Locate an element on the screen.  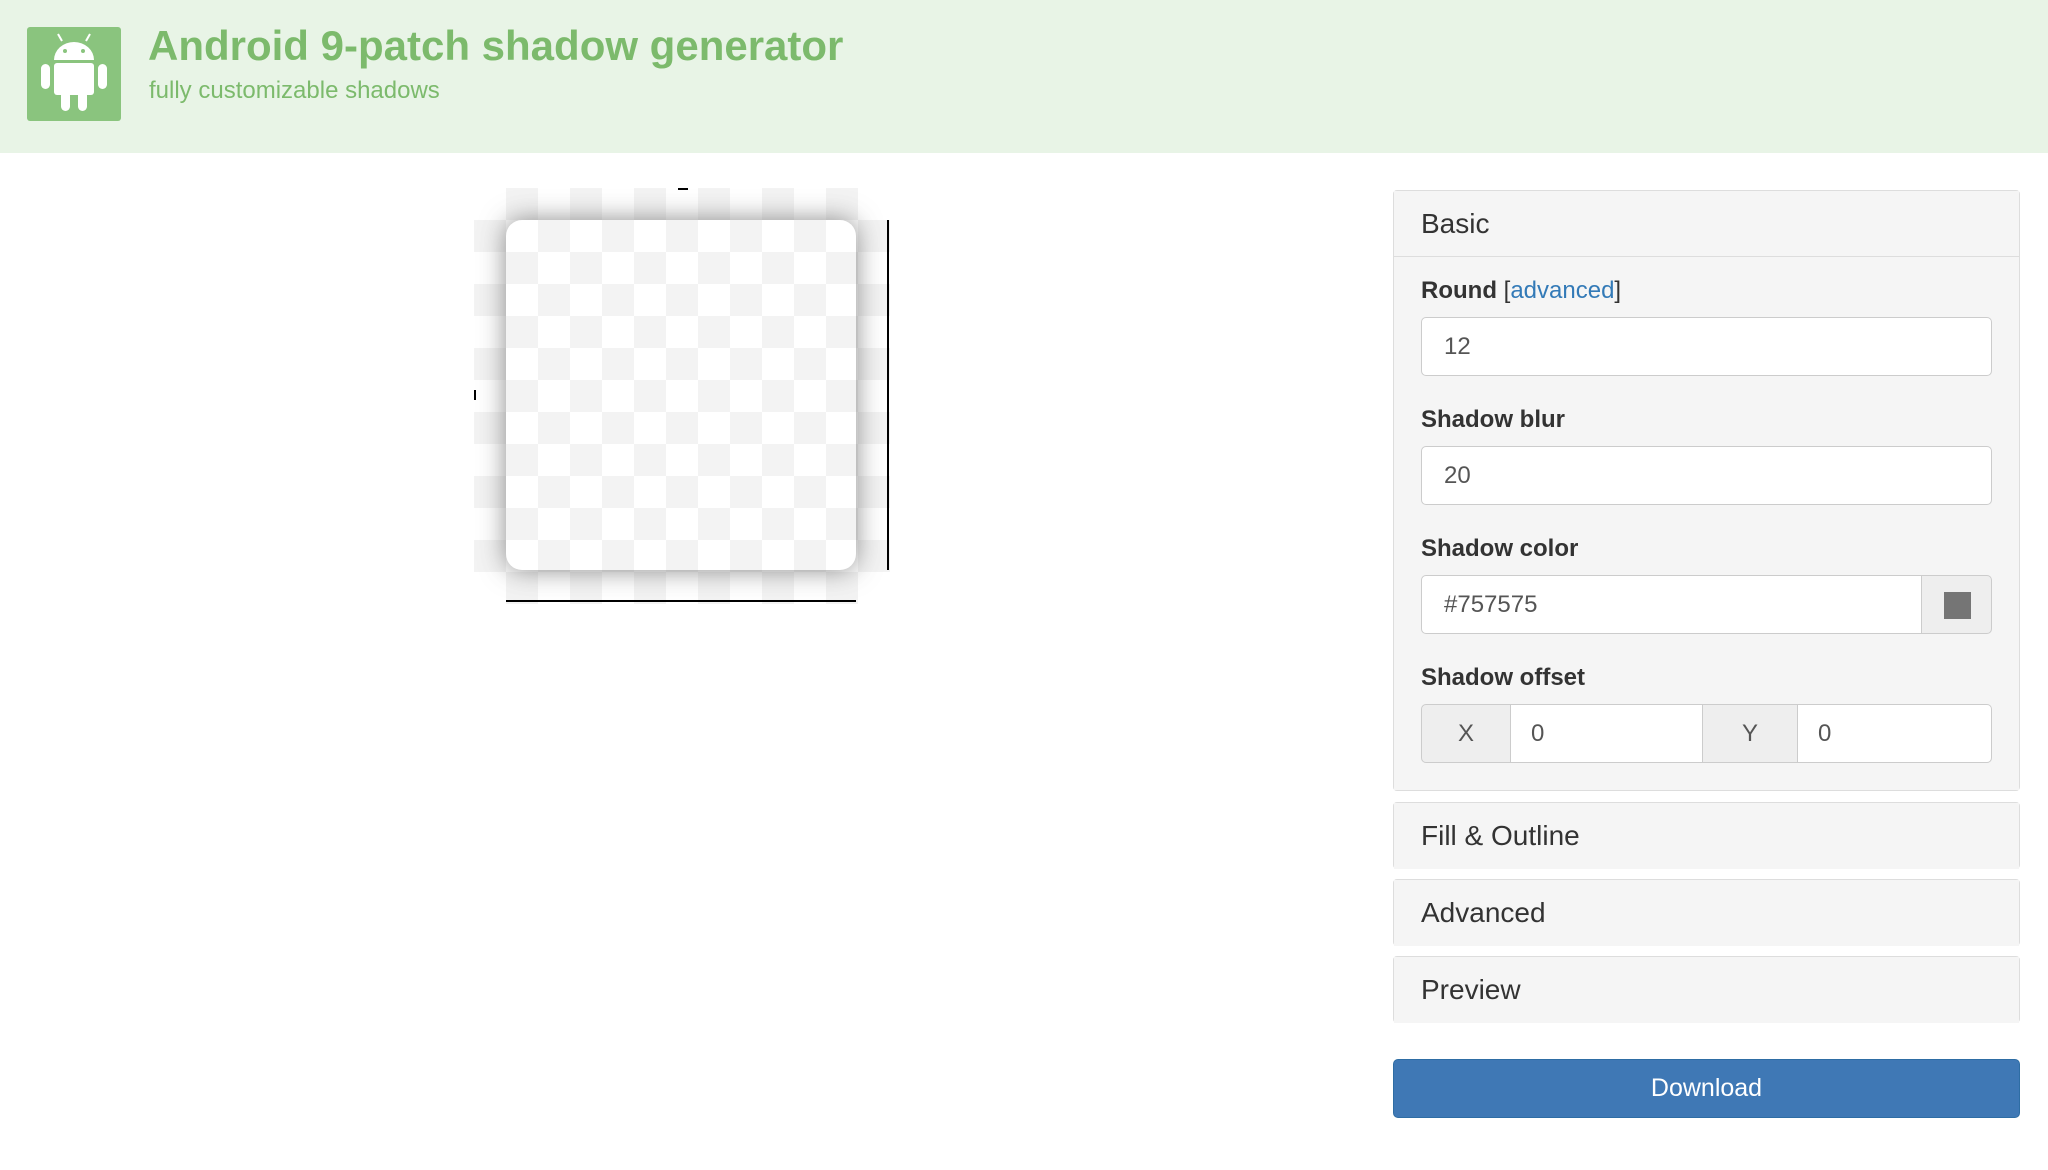
shadow-blur-input: 20 is located at coordinates (1706, 475).